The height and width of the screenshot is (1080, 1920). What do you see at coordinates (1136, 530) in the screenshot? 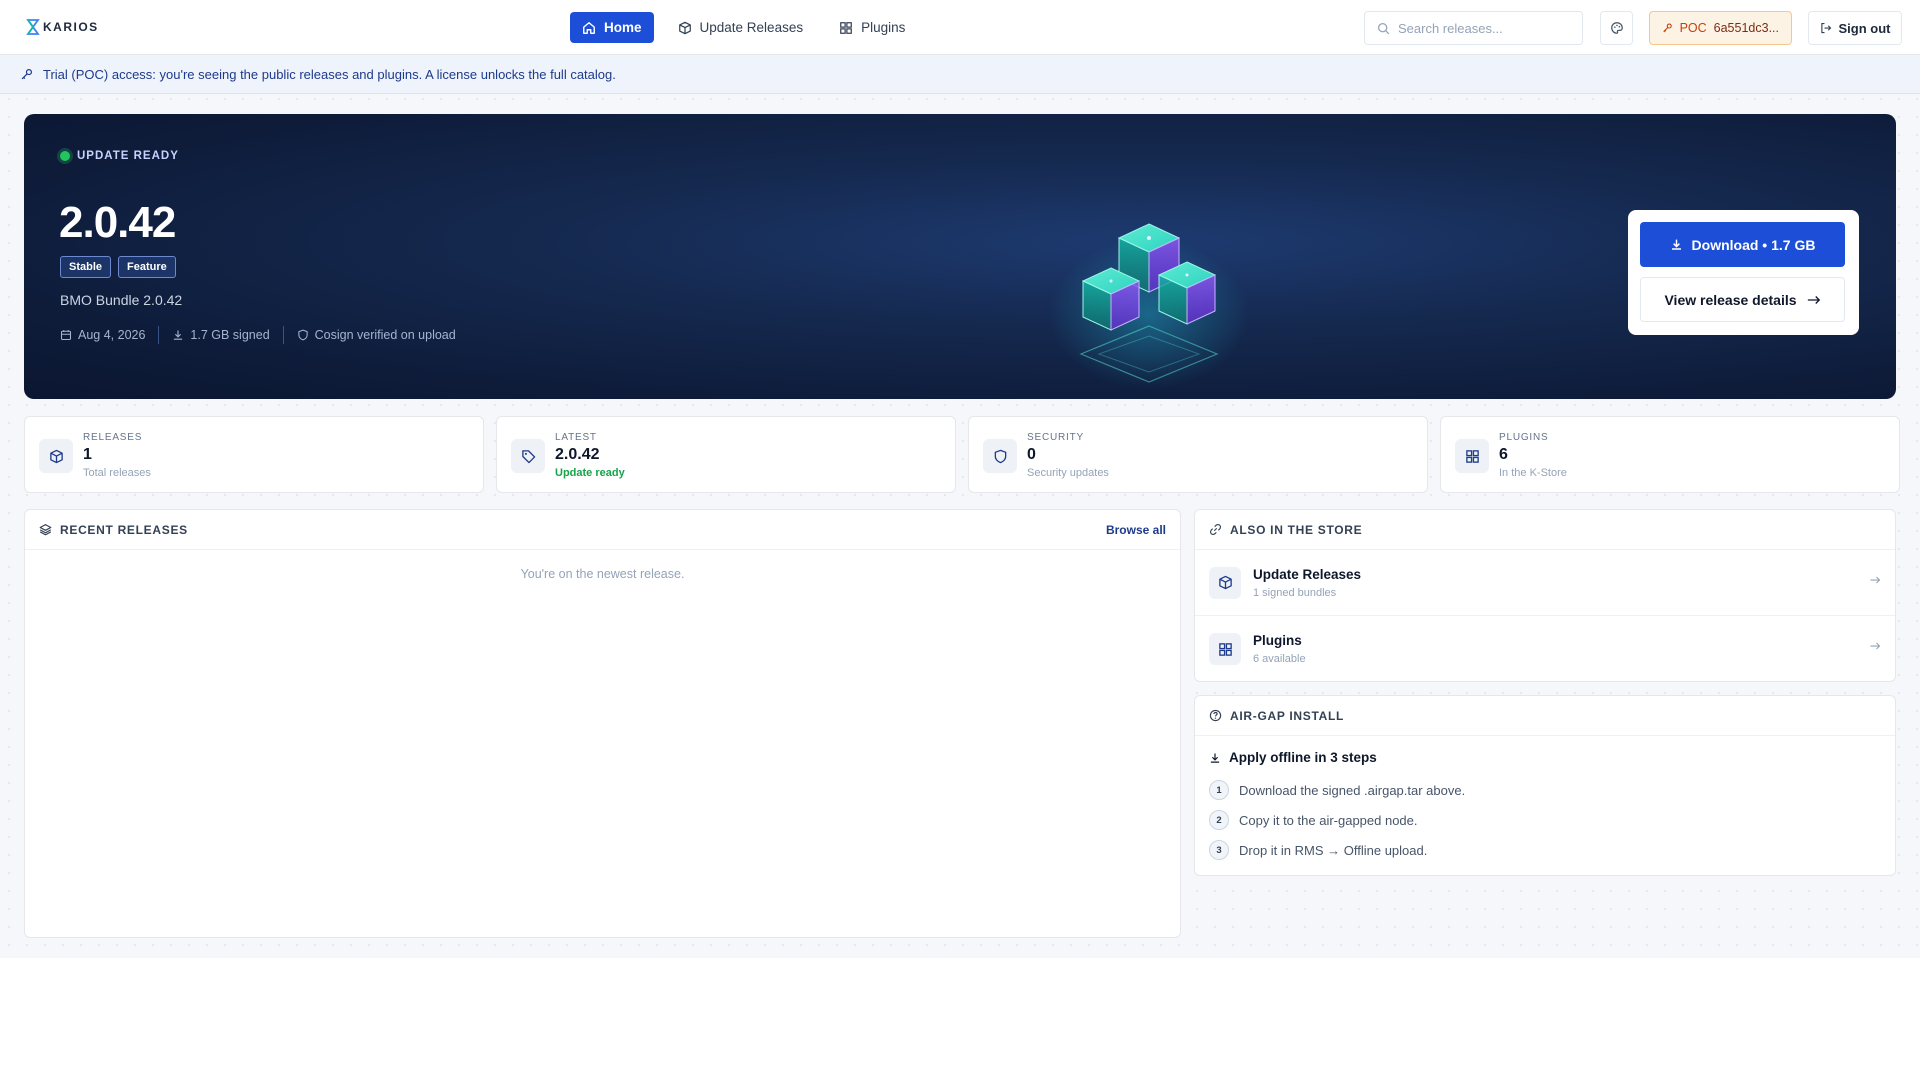
I see `browse-all-link: Browse all` at bounding box center [1136, 530].